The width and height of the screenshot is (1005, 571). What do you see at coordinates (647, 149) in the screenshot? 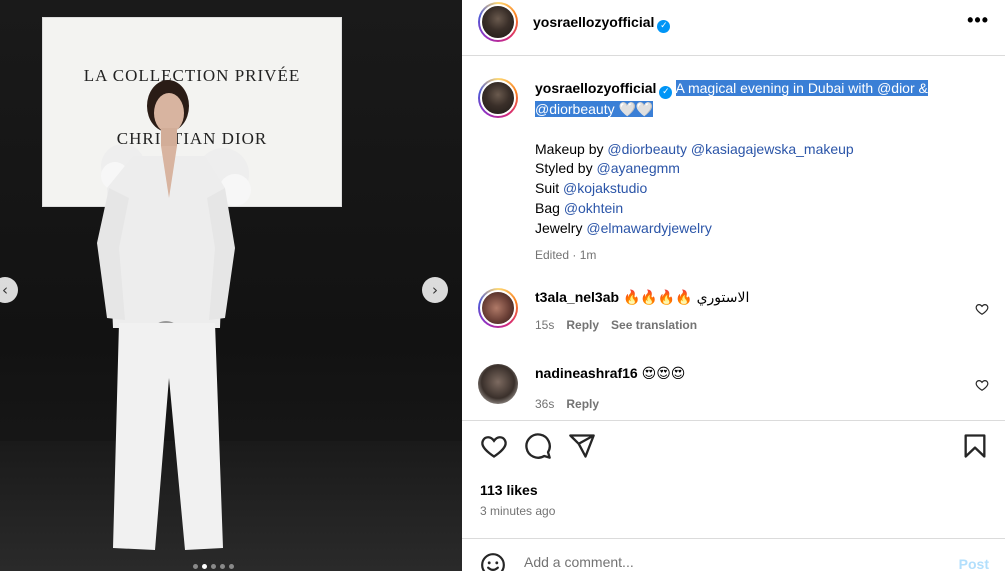
I see `mention-link: @diorbeauty` at bounding box center [647, 149].